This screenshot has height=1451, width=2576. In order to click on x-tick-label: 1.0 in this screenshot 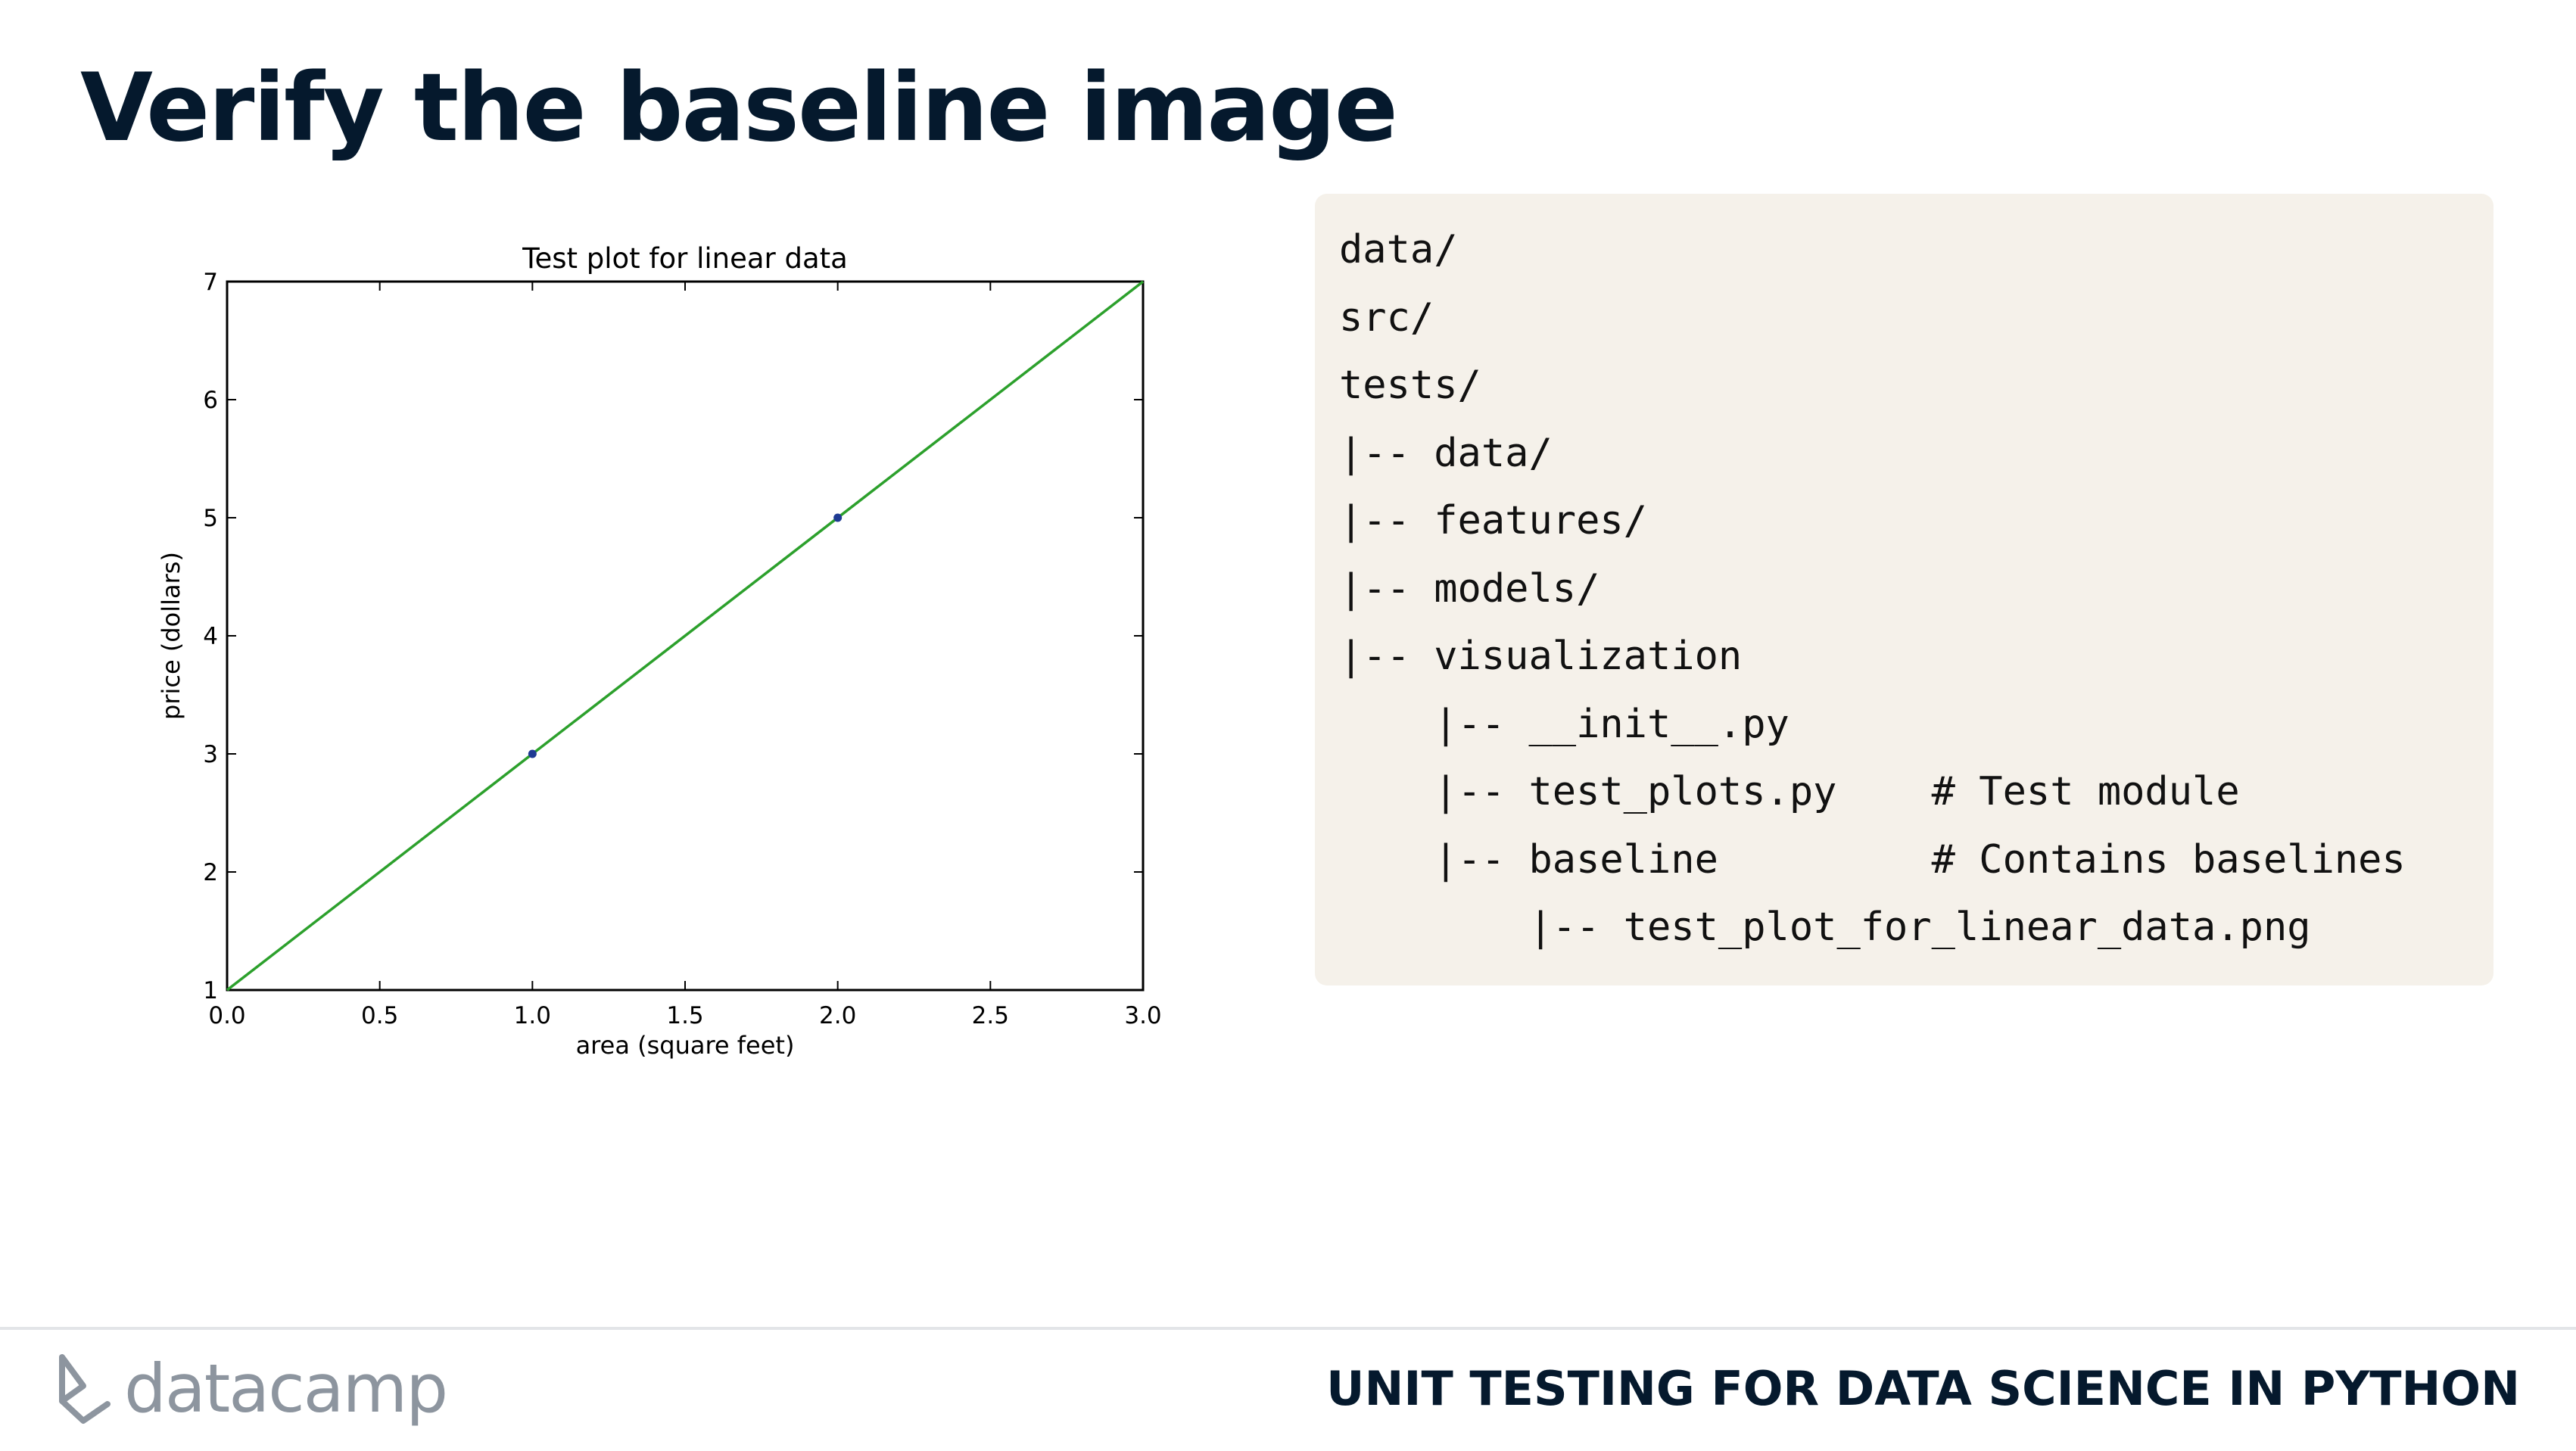, I will do `click(532, 1015)`.